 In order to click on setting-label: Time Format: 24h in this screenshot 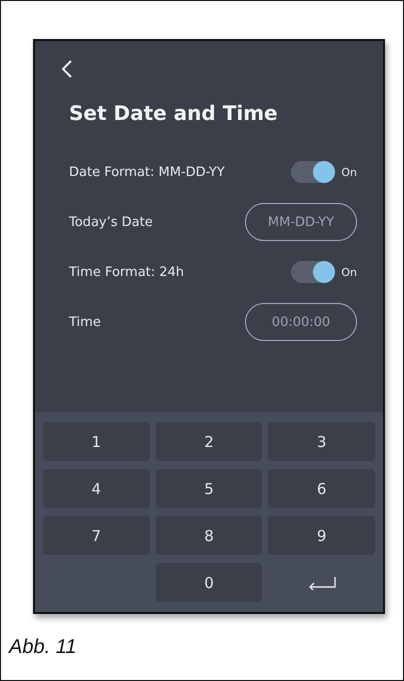, I will do `click(126, 272)`.